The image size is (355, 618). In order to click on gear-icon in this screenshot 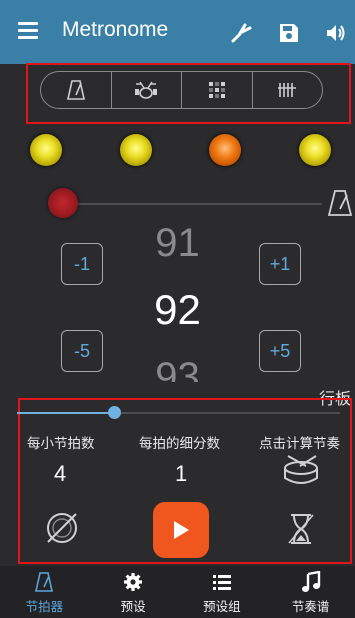, I will do `click(133, 582)`.